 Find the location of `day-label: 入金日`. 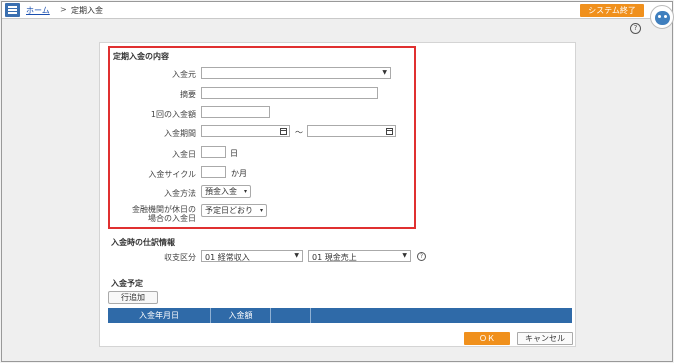

day-label: 入金日 is located at coordinates (184, 154).